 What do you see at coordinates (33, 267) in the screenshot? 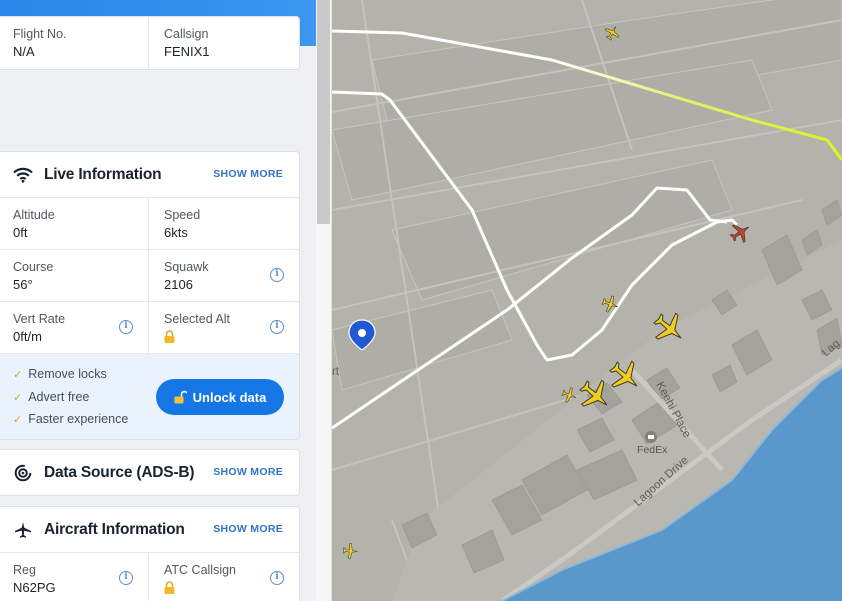
I see `course-label: Course` at bounding box center [33, 267].